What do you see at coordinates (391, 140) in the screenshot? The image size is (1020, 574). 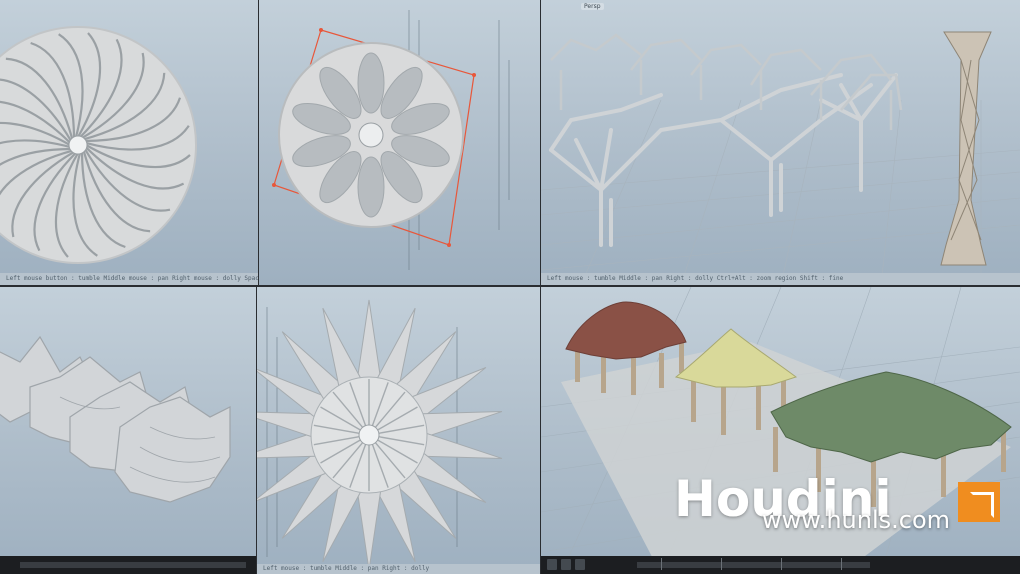 I see `flower-sculpture-selected` at bounding box center [391, 140].